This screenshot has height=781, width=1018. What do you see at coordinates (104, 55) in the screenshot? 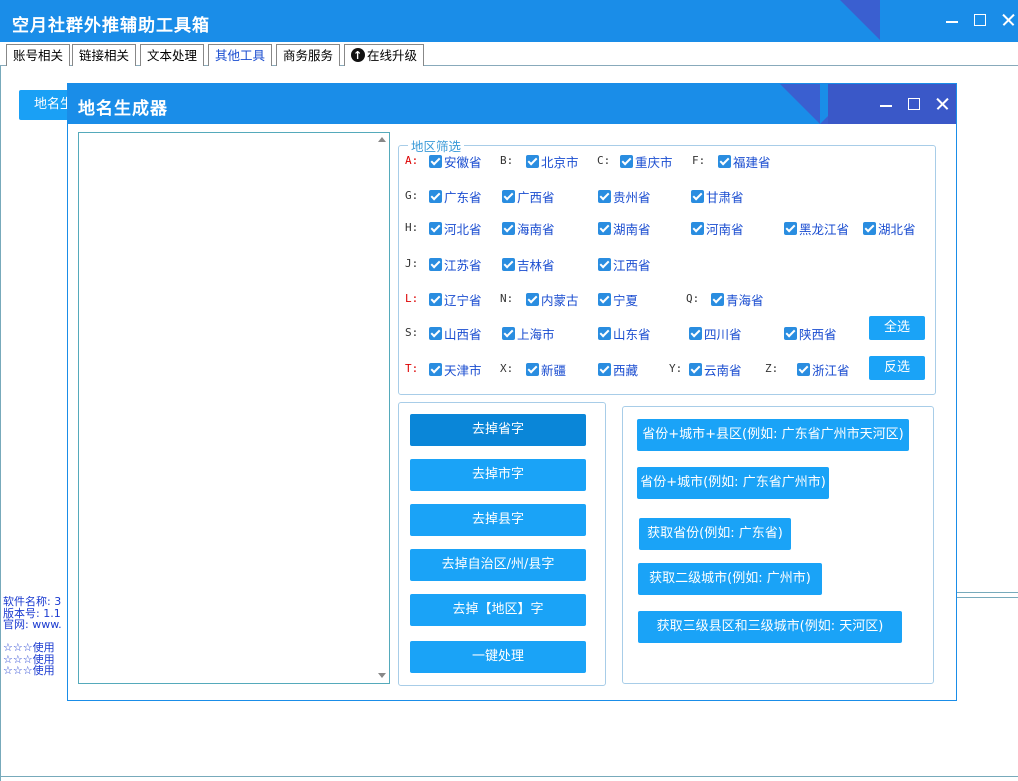
I see `tab-links: 链接相关` at bounding box center [104, 55].